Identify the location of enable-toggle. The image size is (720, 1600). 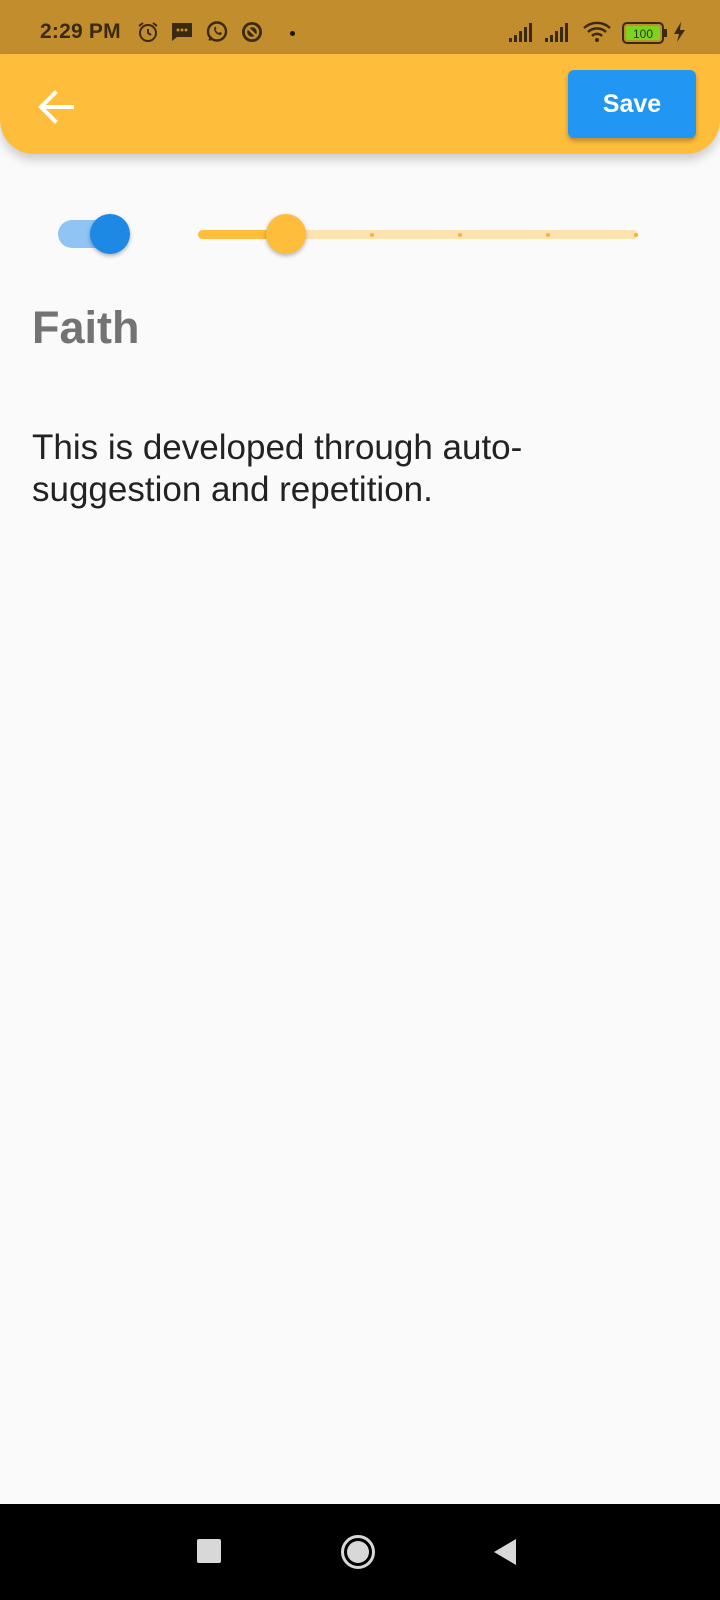
(94, 234).